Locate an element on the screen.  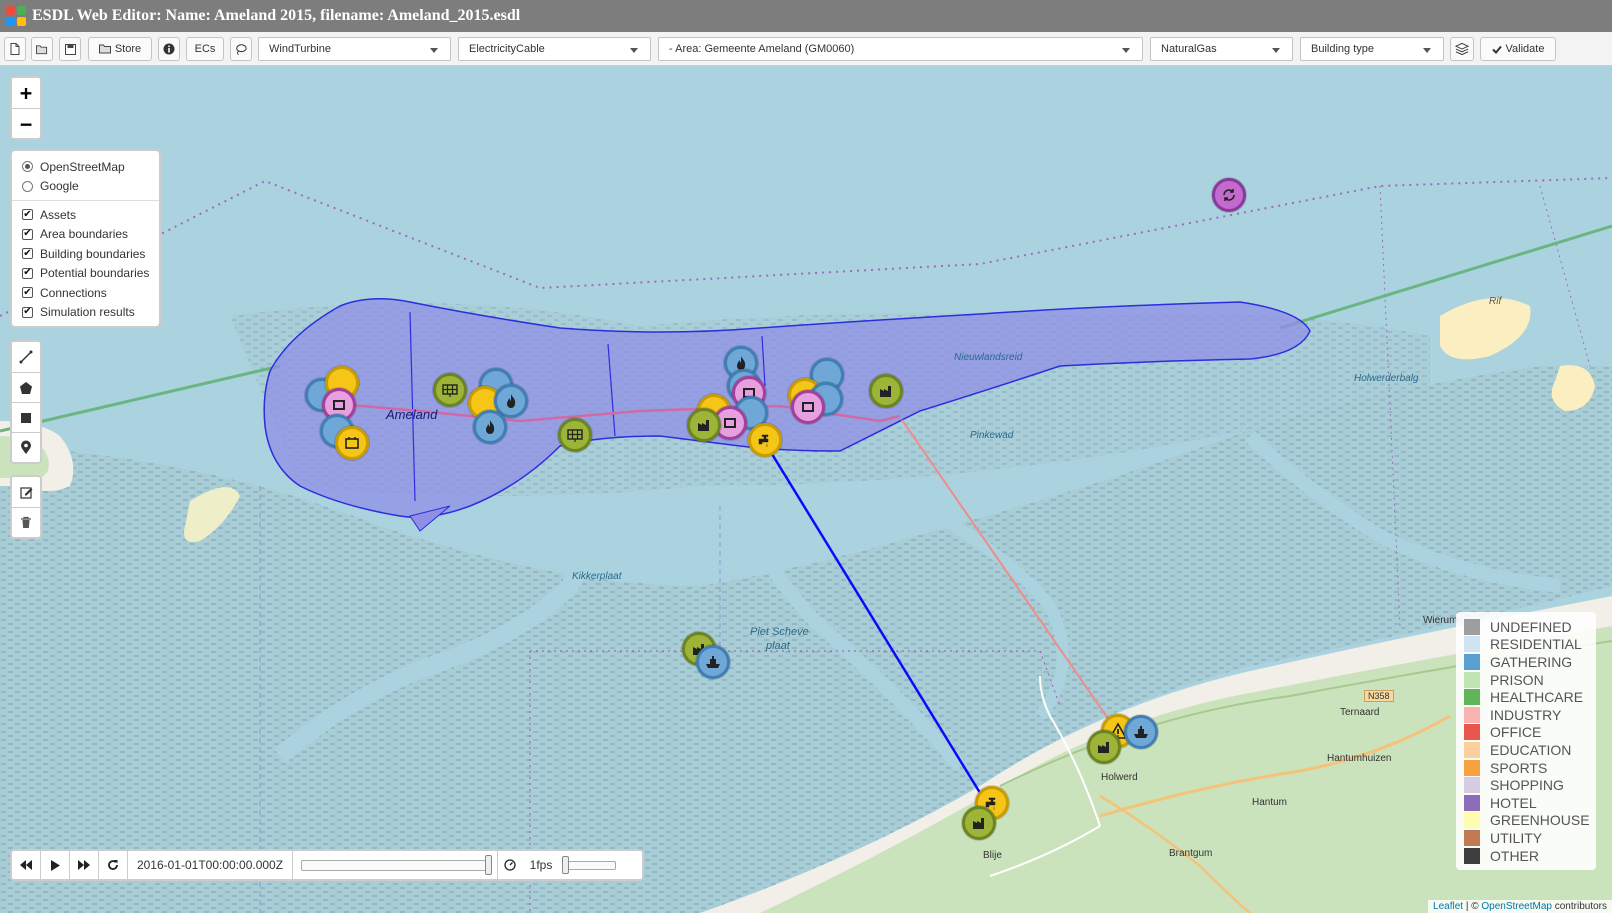
step-backward-button is located at coordinates (26, 865).